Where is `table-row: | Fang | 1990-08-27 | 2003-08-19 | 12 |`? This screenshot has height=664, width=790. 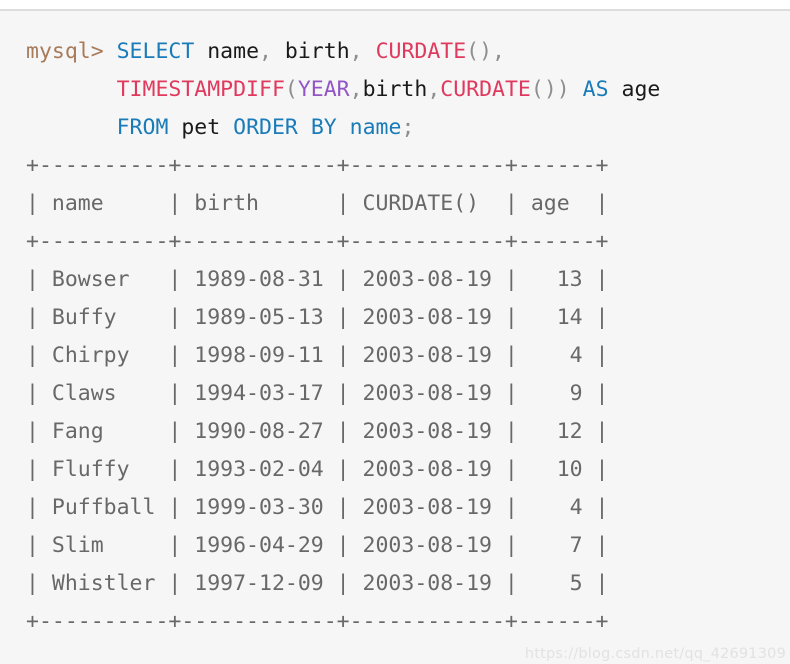 table-row: | Fang | 1990-08-27 | 2003-08-19 | 12 | is located at coordinates (317, 431).